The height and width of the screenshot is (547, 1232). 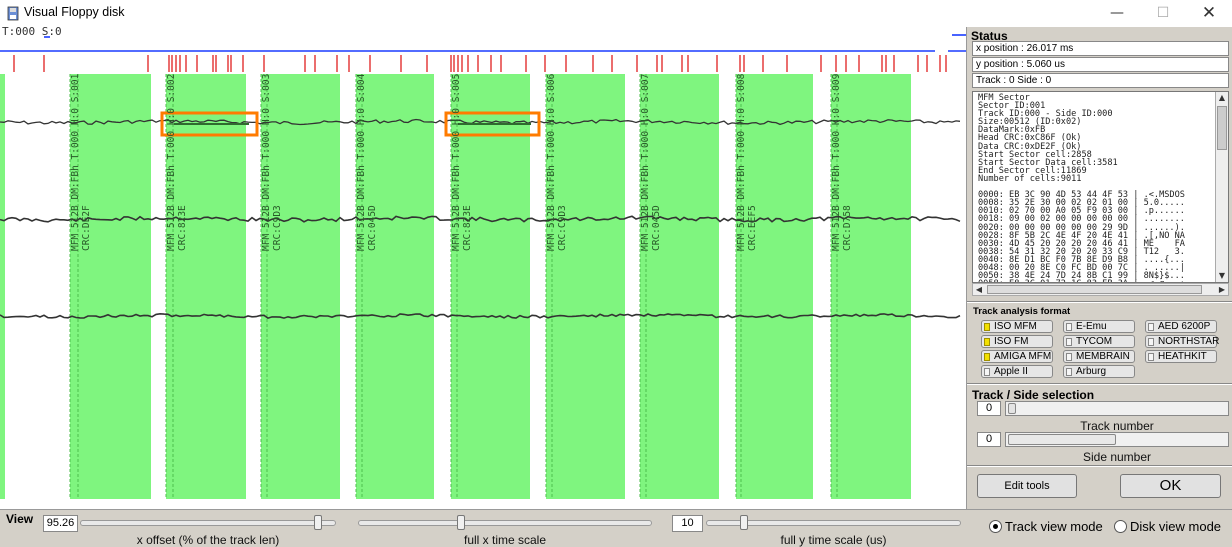 I want to click on sector-label: MFM 512B DM:FBh T:000 H:0 S:002 CRC:823E, so click(x=177, y=162).